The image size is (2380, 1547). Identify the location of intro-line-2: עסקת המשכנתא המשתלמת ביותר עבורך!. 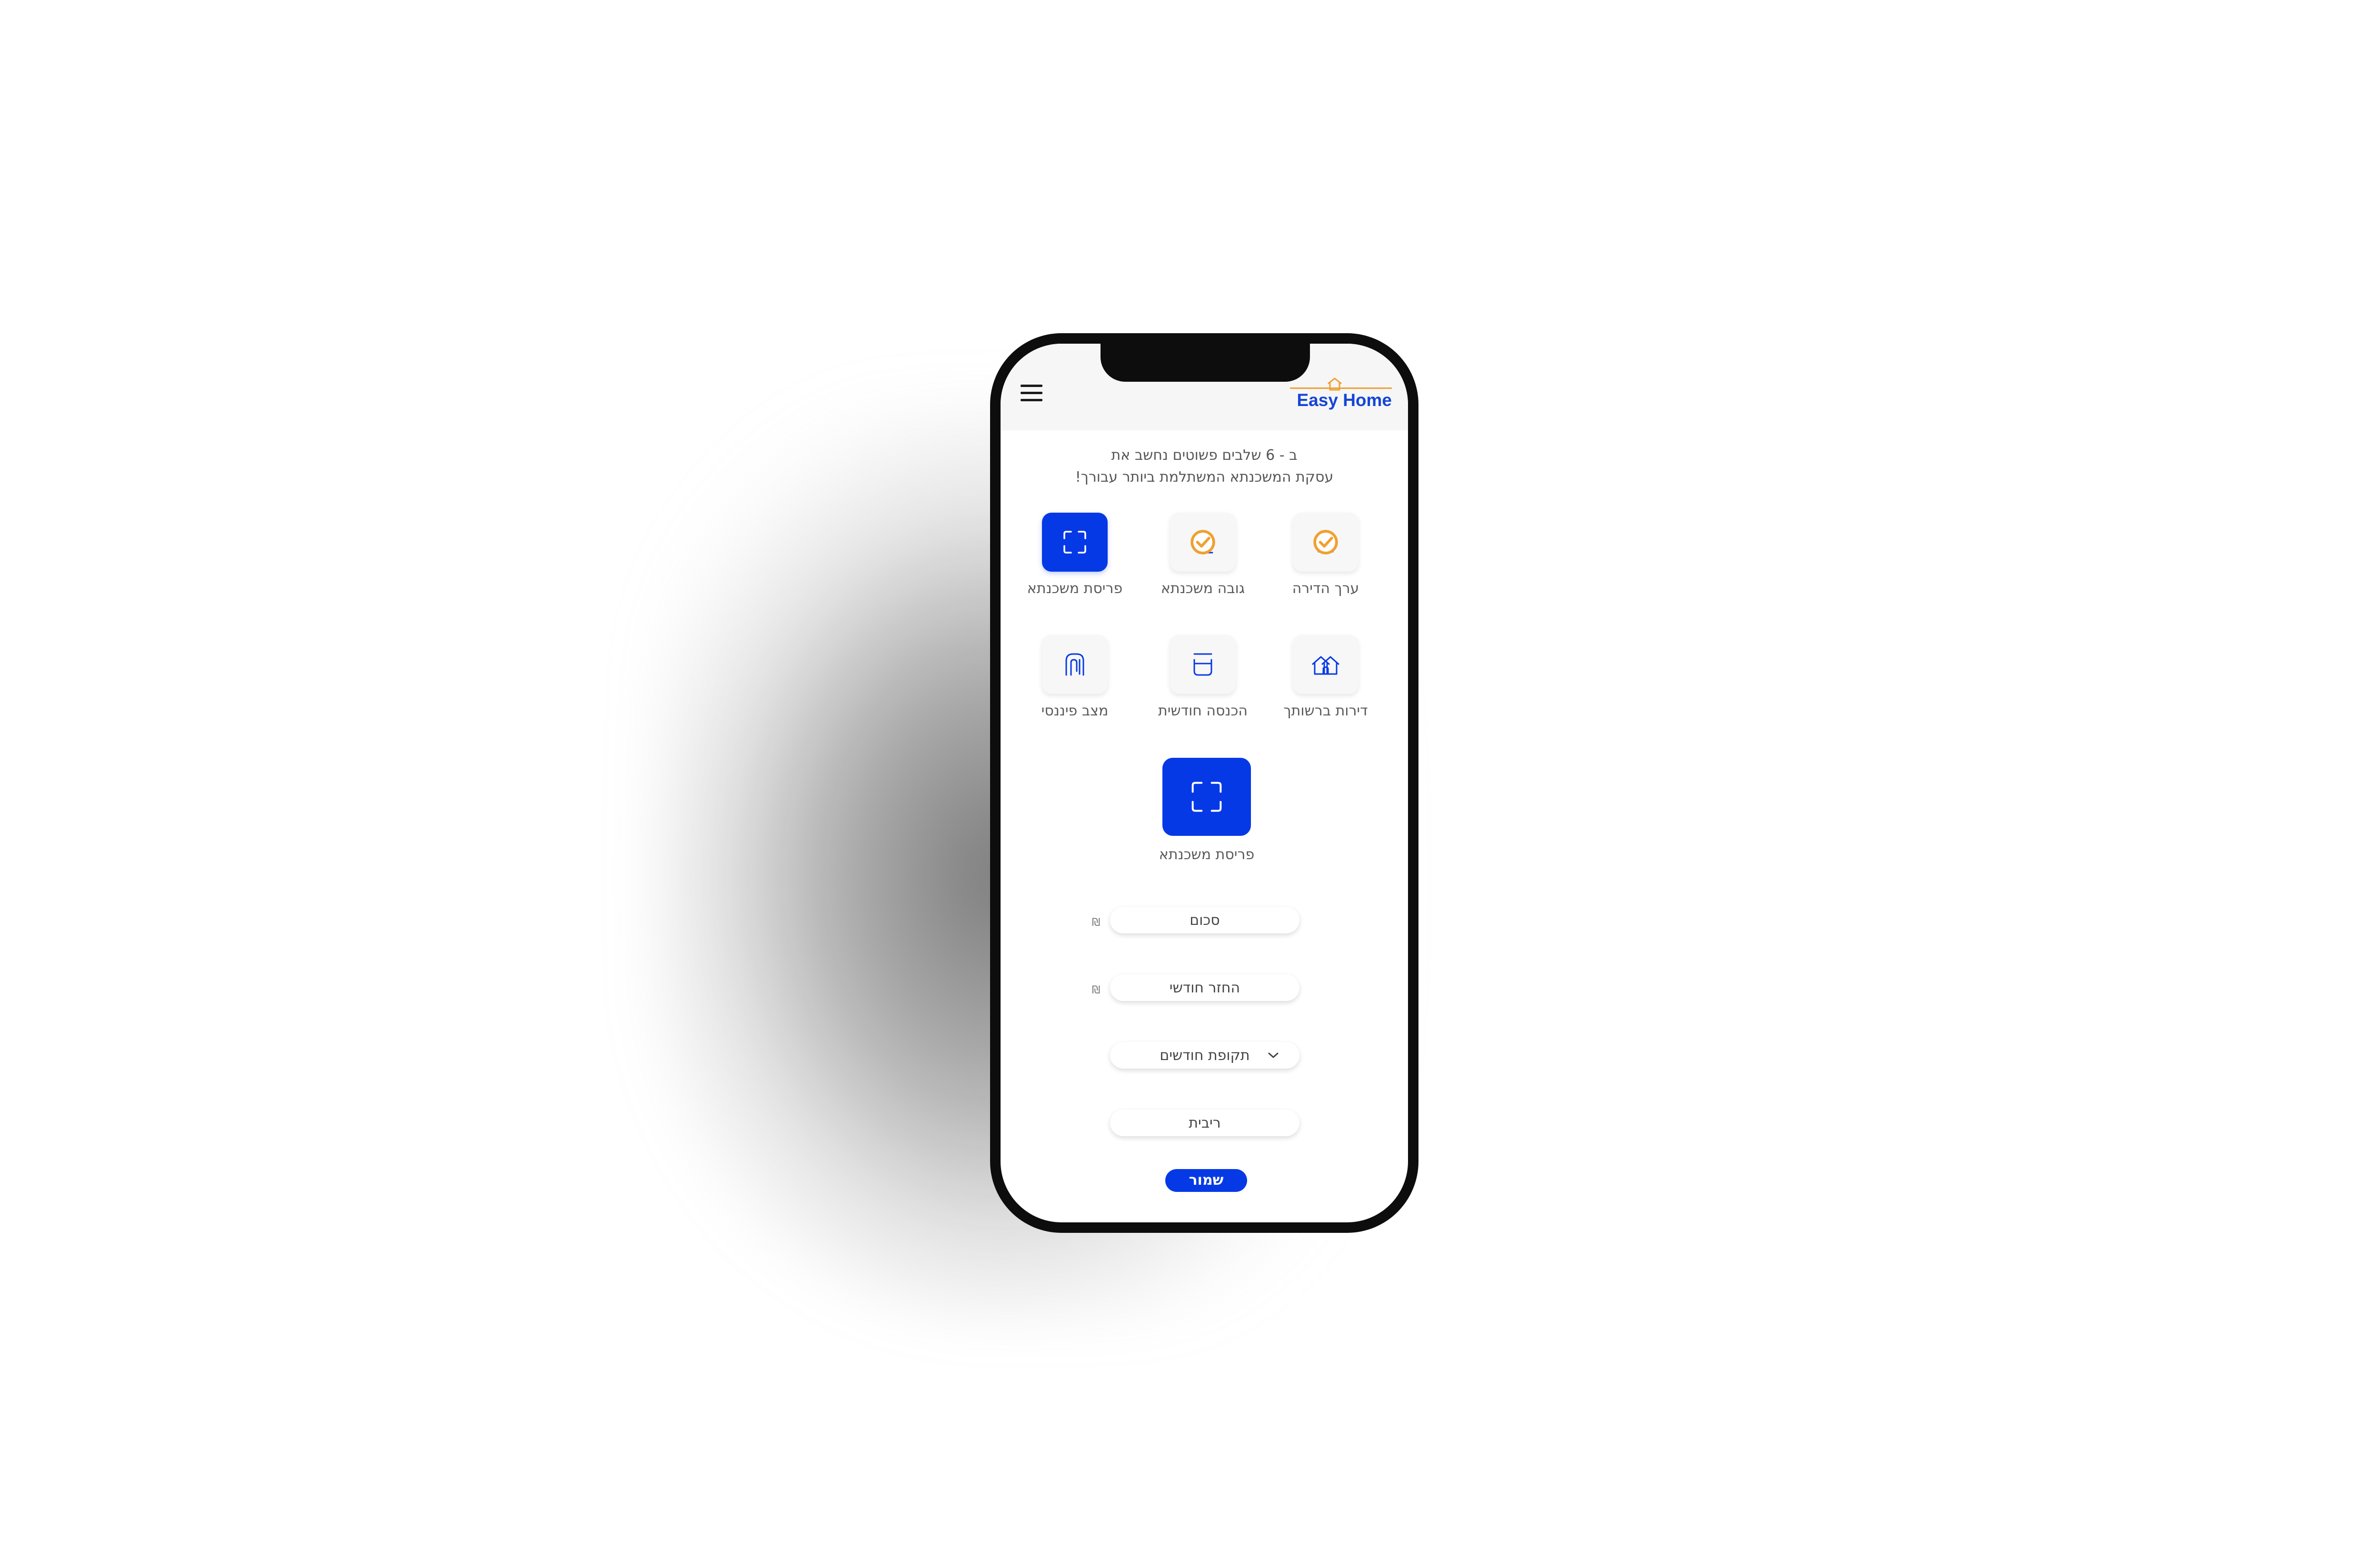
(1204, 477).